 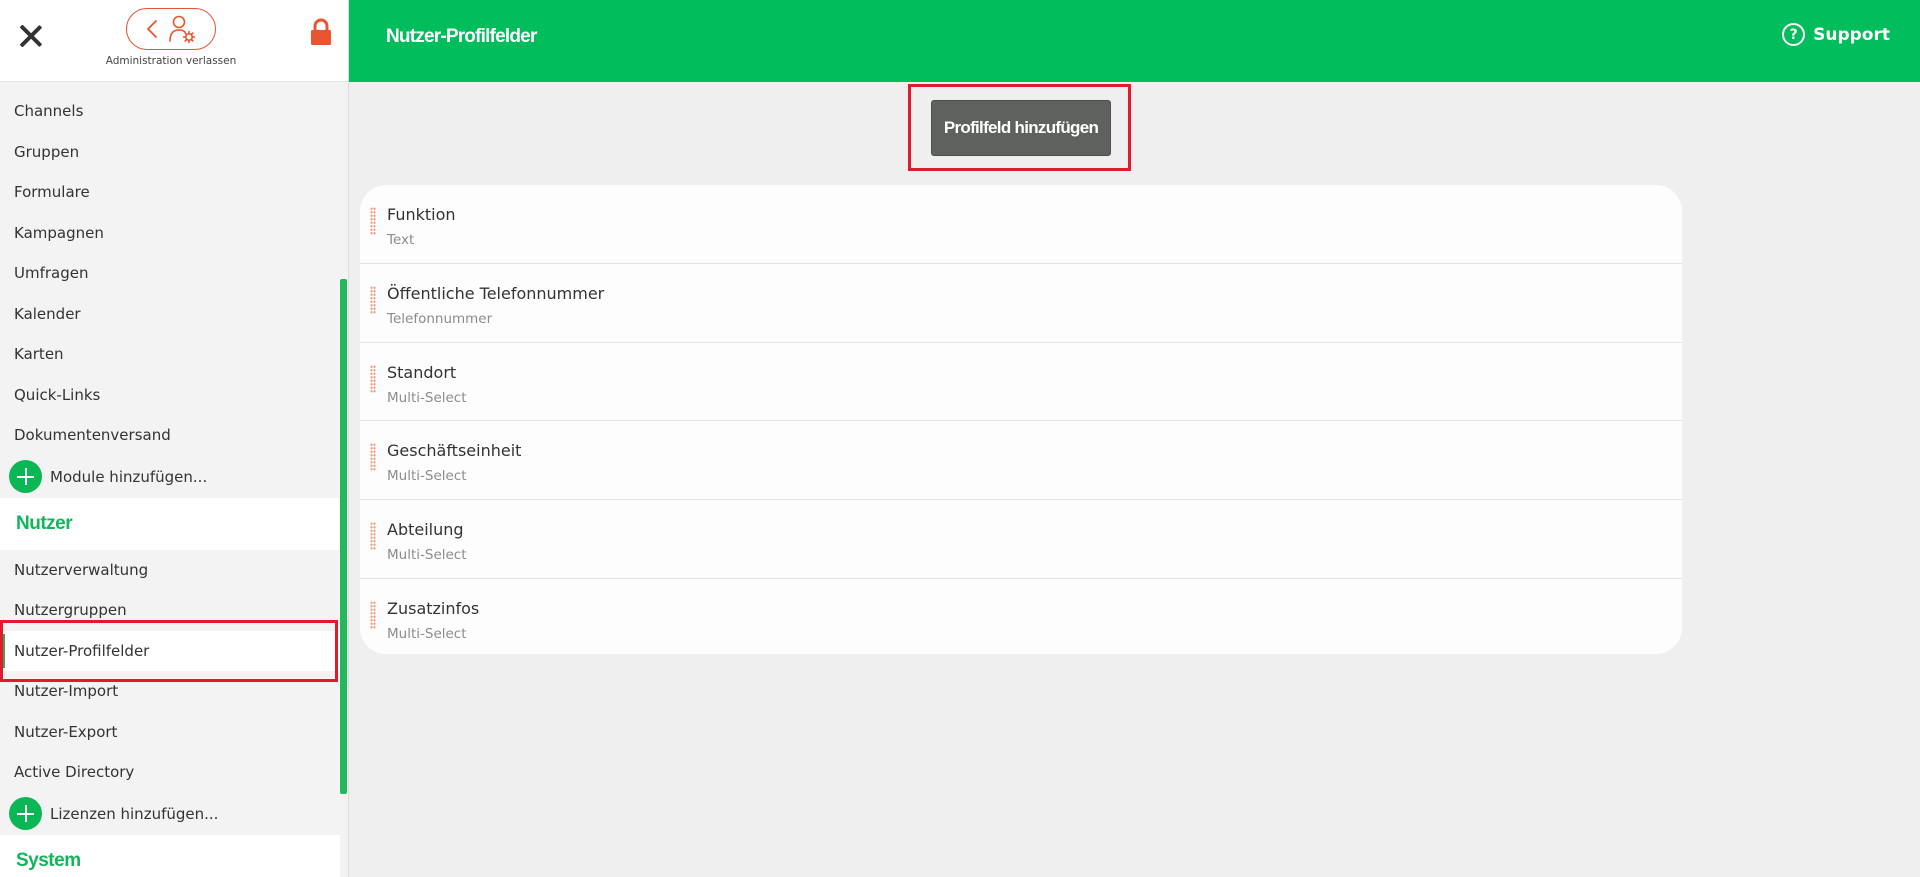 I want to click on list-item: Abteilung Multi-Select, so click(x=1021, y=539).